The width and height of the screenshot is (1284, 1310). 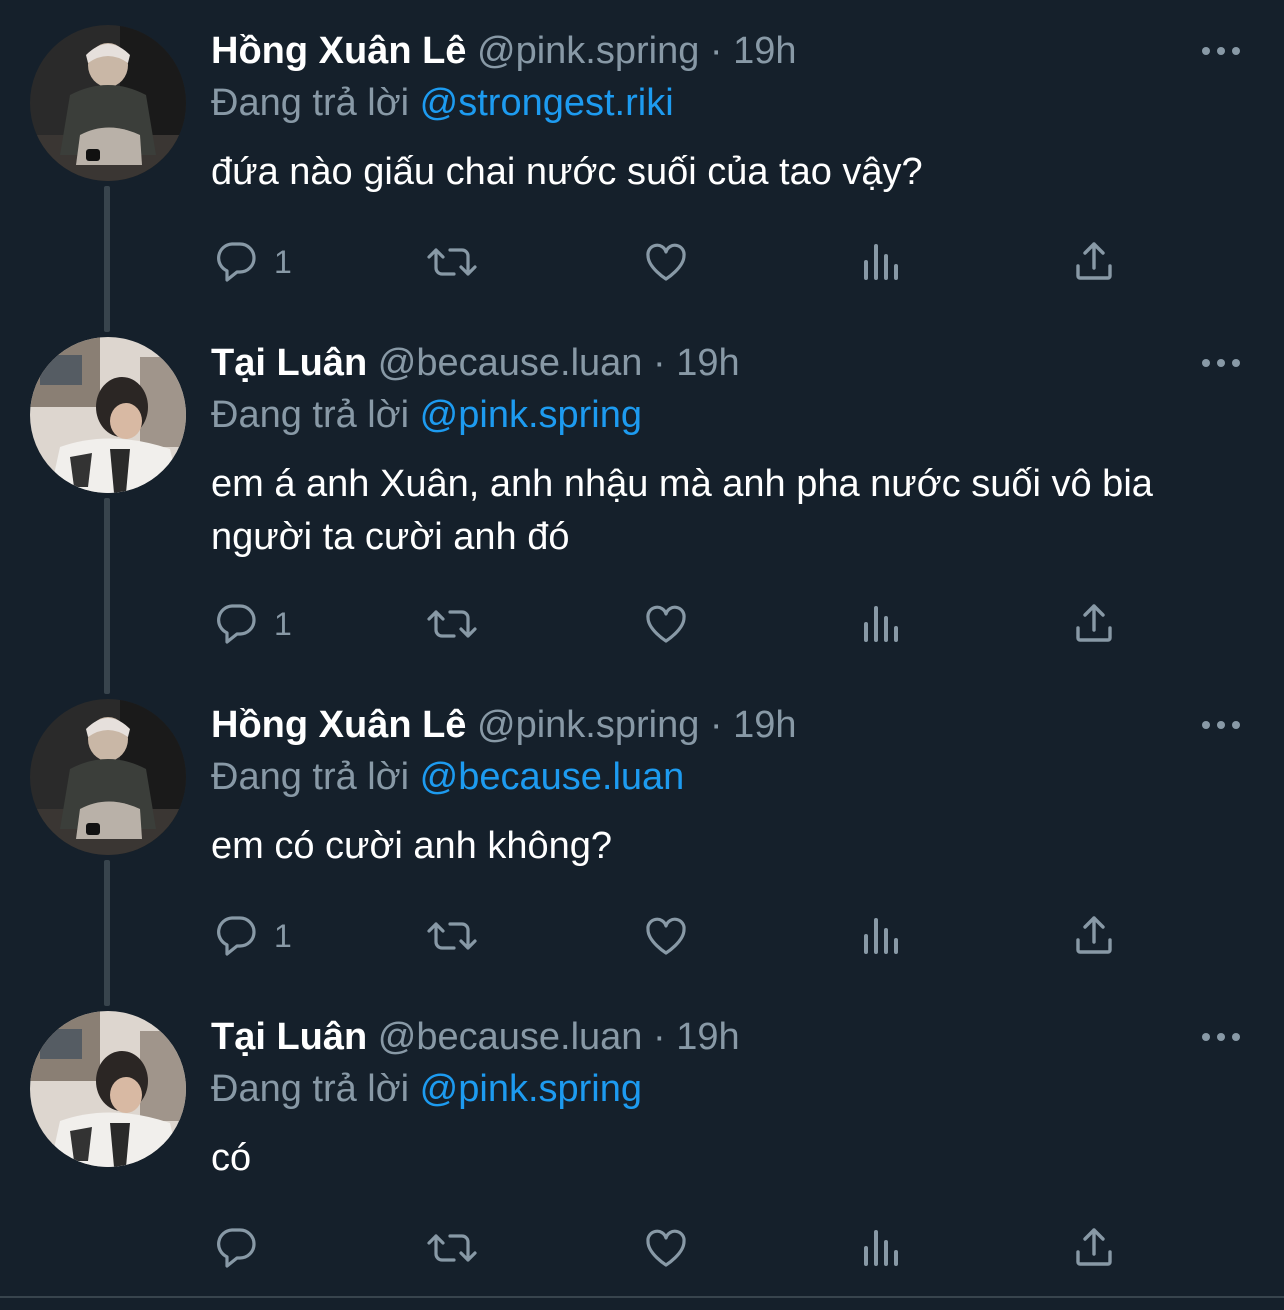 I want to click on replying-to: Đang trả lời @because.luan, so click(x=447, y=777).